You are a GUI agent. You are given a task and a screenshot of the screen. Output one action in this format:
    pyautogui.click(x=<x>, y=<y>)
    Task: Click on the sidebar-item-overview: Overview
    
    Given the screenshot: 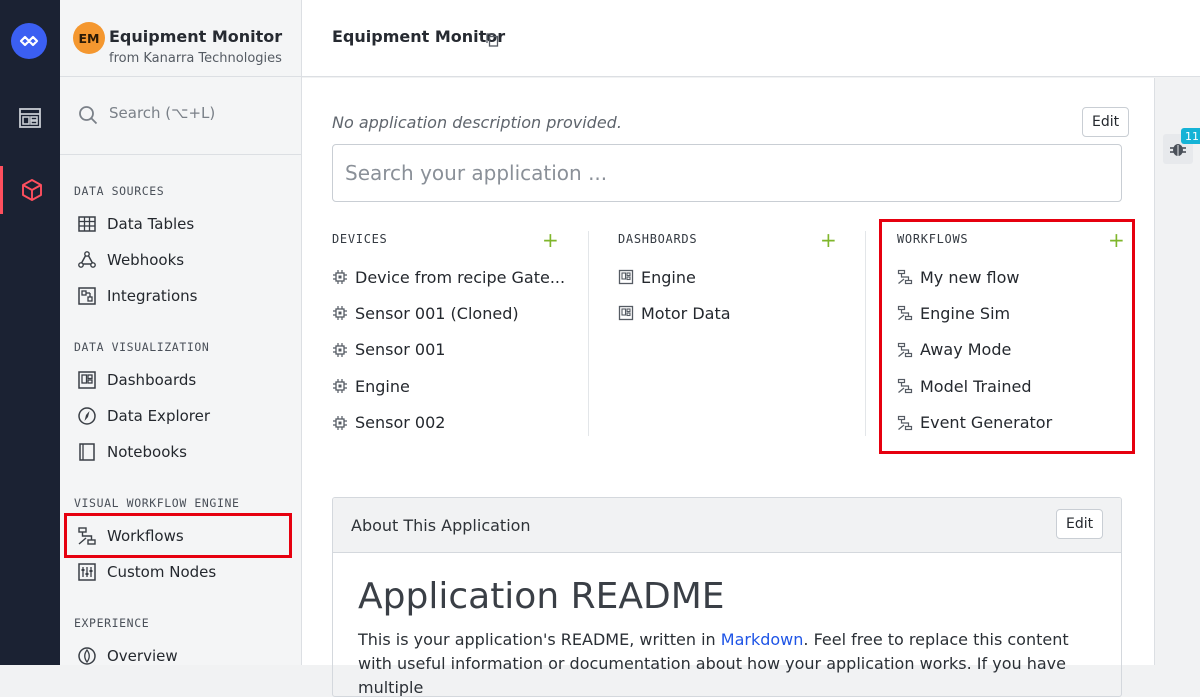 What is the action you would take?
    pyautogui.click(x=127, y=656)
    